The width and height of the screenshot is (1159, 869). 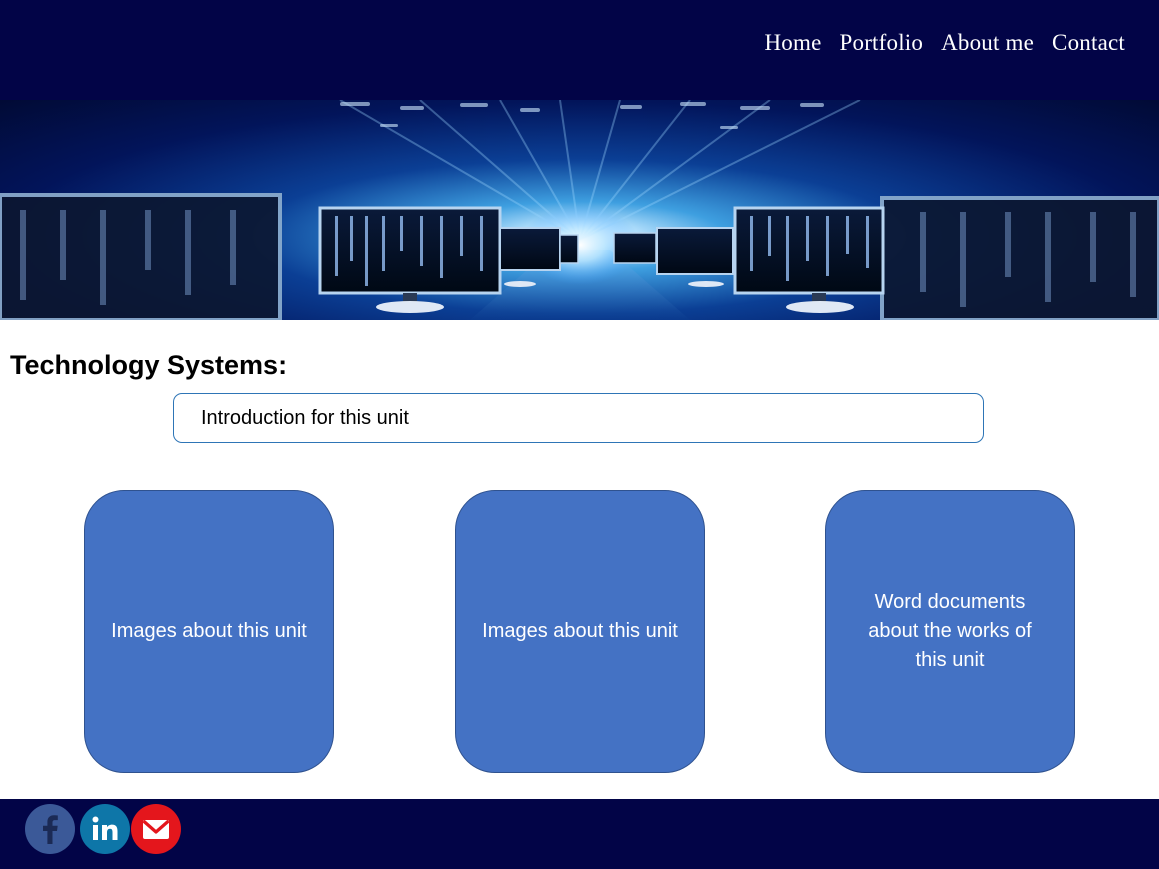 What do you see at coordinates (156, 829) in the screenshot?
I see `email-icon` at bounding box center [156, 829].